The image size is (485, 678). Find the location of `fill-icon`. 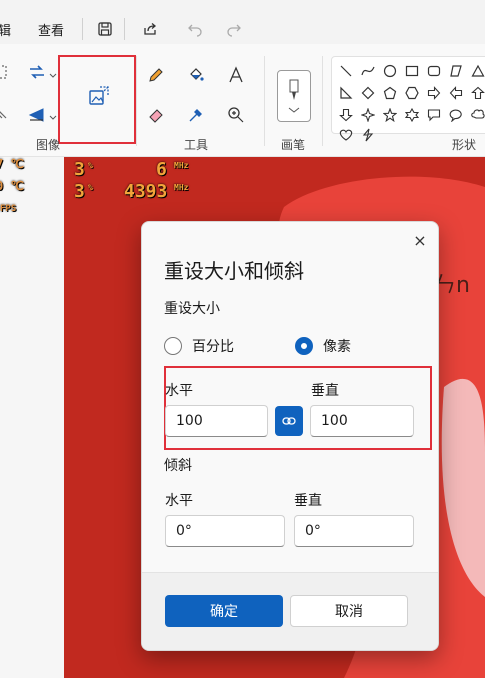

fill-icon is located at coordinates (196, 75).